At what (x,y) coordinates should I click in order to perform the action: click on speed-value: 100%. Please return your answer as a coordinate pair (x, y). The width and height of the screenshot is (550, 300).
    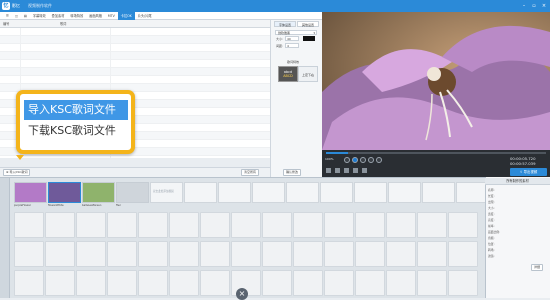
    Looking at the image, I should click on (329, 159).